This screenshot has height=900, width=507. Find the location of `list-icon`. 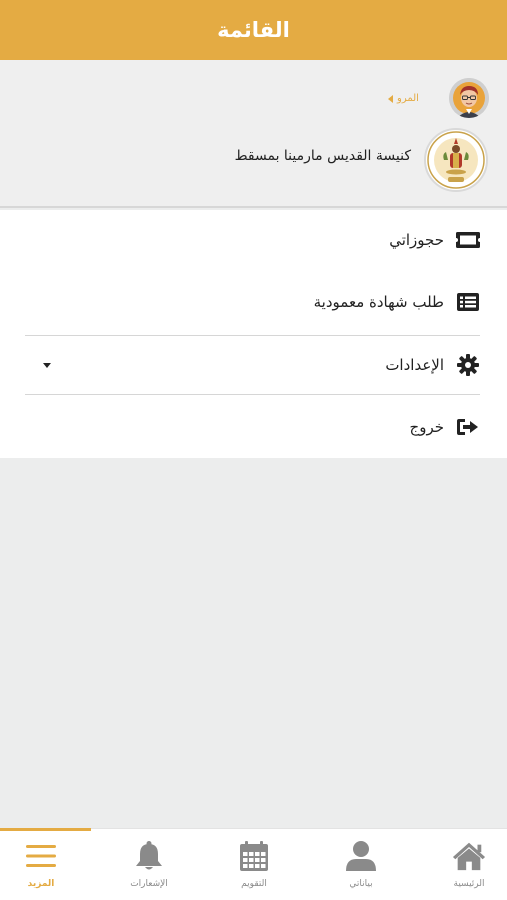

list-icon is located at coordinates (468, 302).